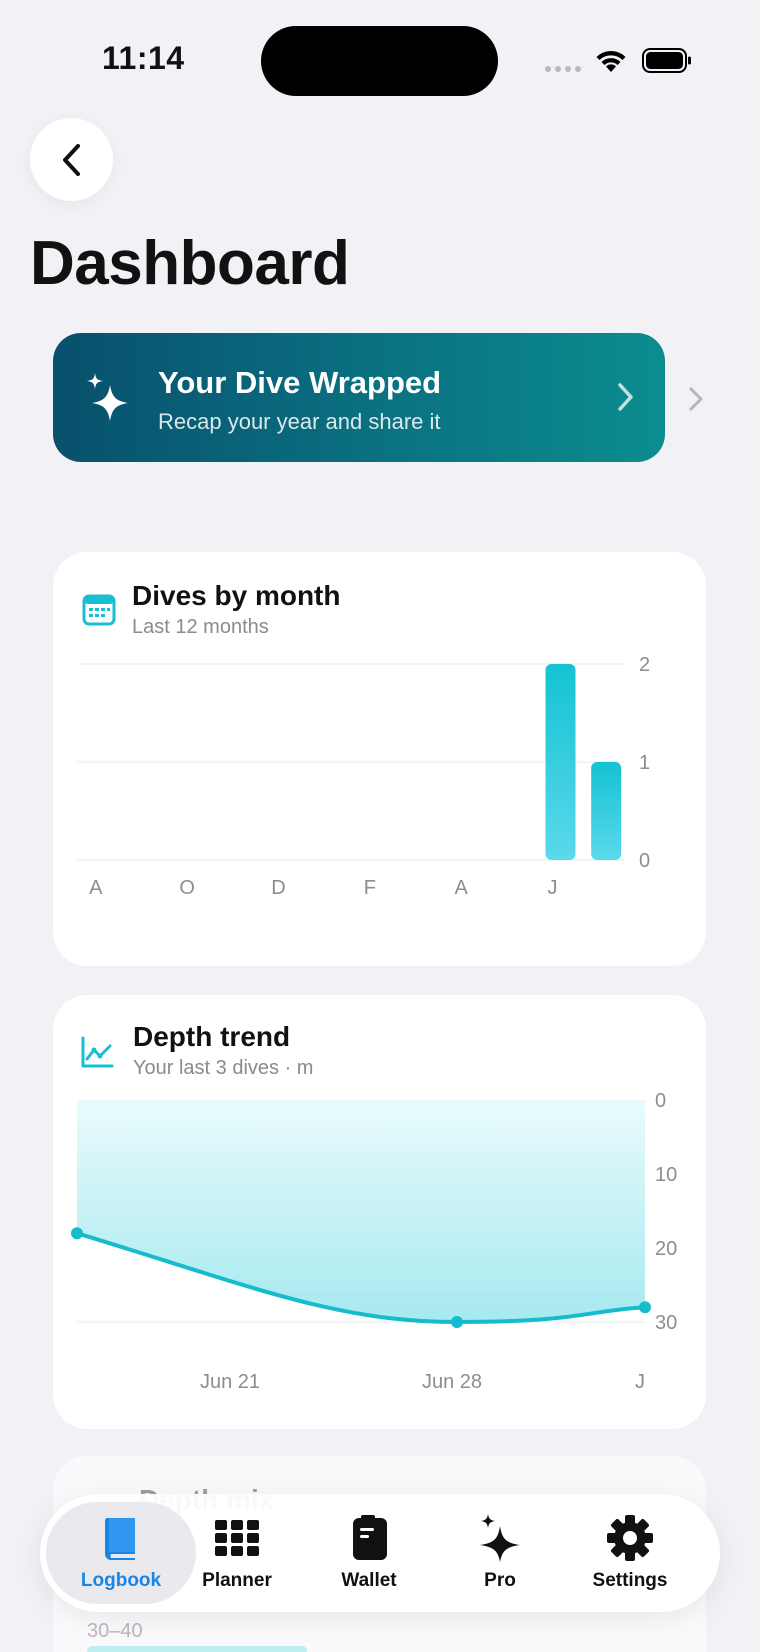 This screenshot has height=1652, width=760. I want to click on x-tick-label: F, so click(370, 888).